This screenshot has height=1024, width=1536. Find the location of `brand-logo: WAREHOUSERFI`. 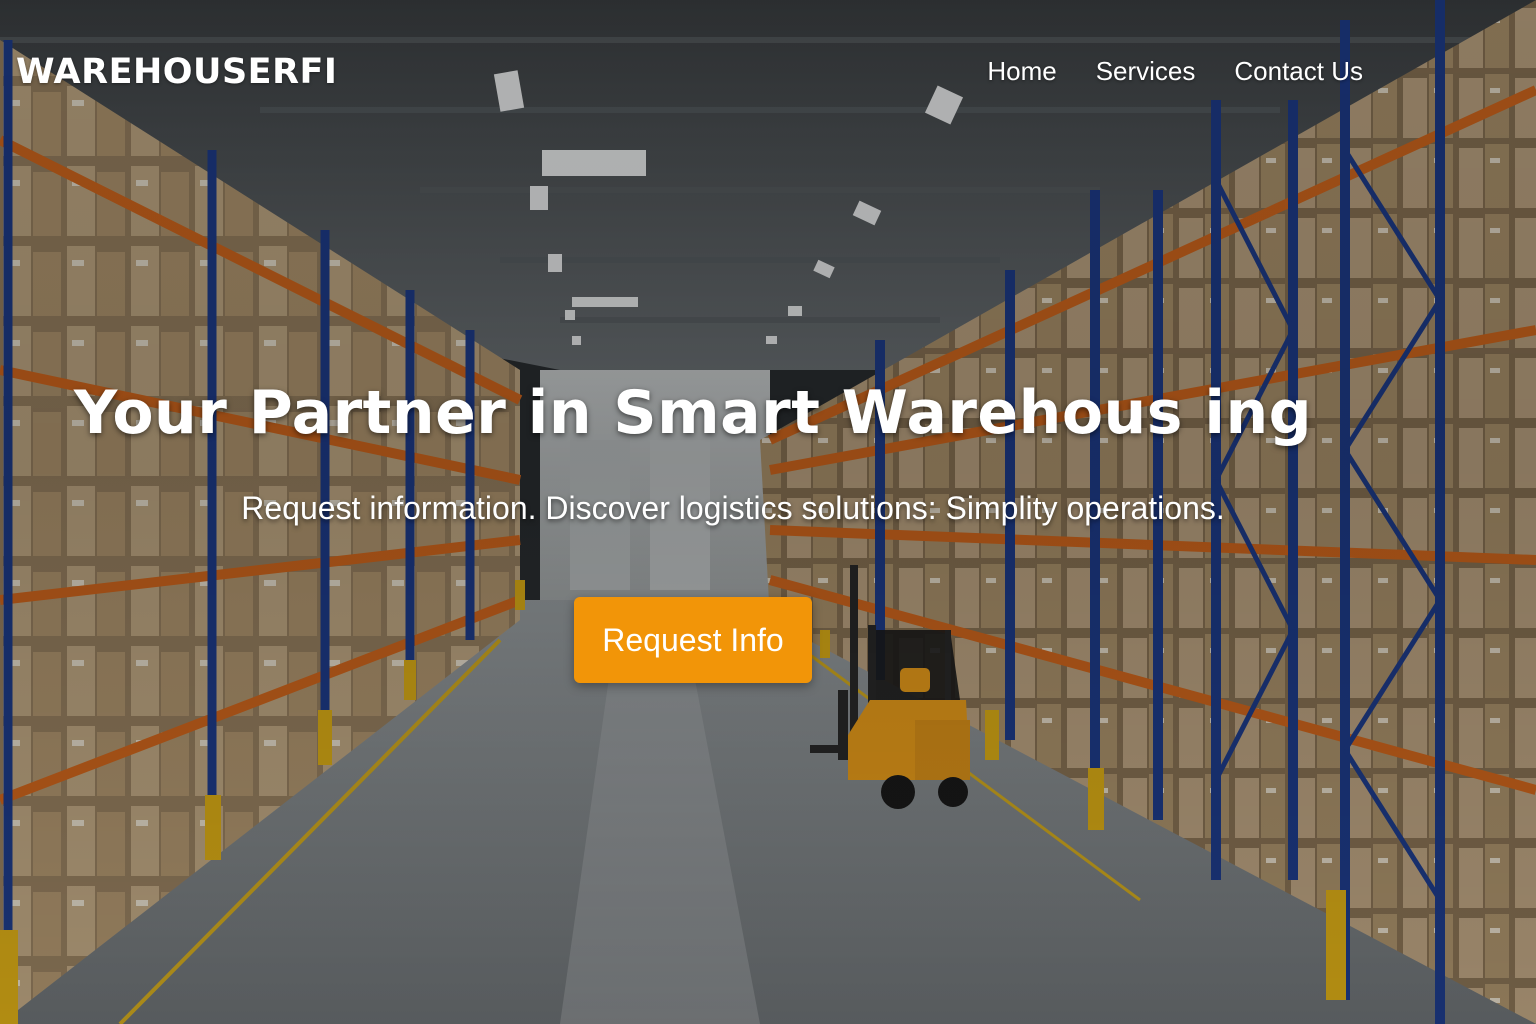

brand-logo: WAREHOUSERFI is located at coordinates (176, 72).